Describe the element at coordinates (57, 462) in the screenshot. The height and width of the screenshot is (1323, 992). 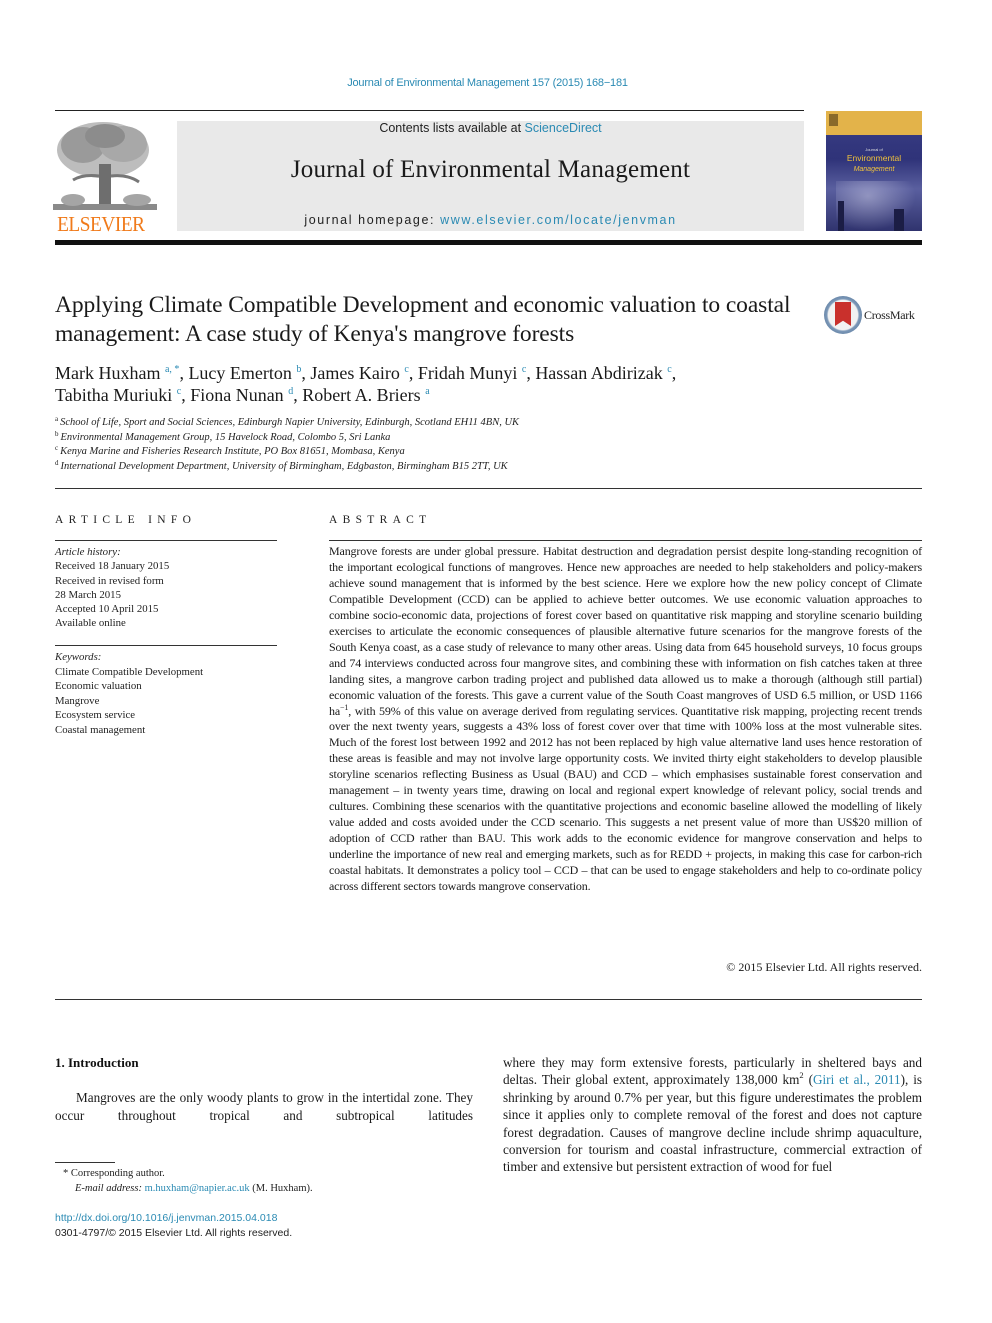
I see `affiliation-key: d` at that location.